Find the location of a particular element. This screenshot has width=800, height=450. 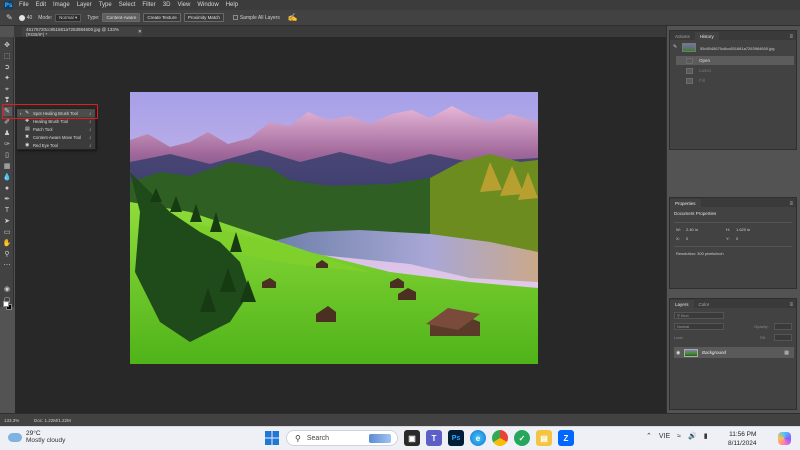

brush-tool-icon: ✐ is located at coordinates (7, 122).